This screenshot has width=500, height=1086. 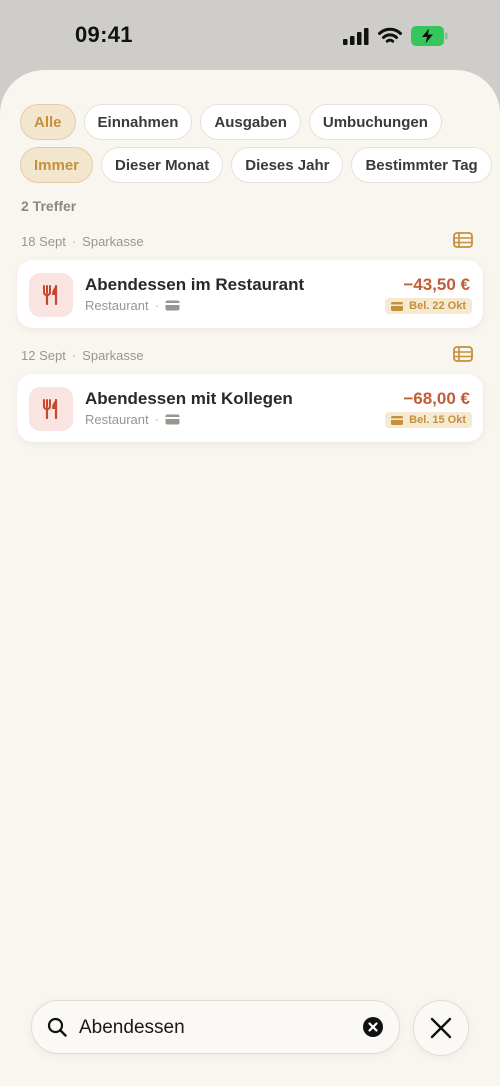 I want to click on close-search-button, so click(x=441, y=1028).